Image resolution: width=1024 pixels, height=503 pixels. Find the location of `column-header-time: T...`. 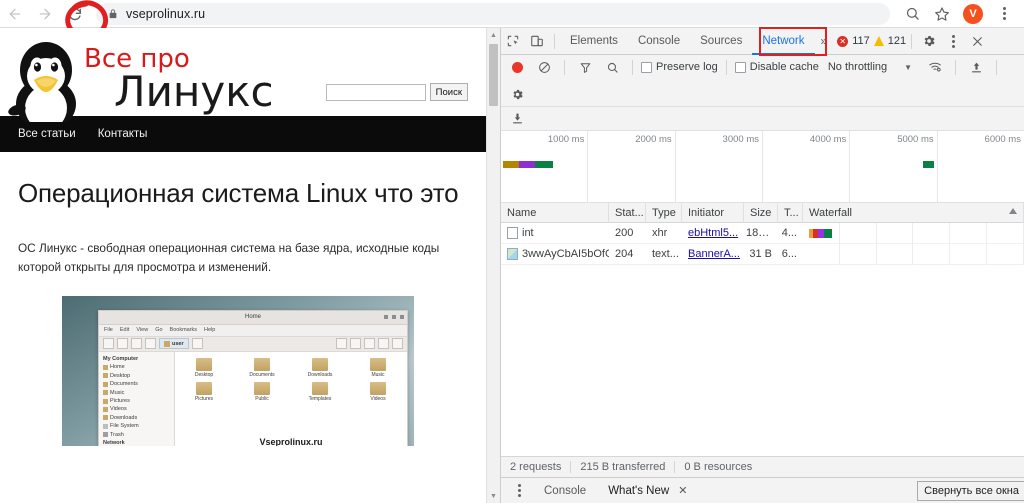

column-header-time: T... is located at coordinates (790, 212).